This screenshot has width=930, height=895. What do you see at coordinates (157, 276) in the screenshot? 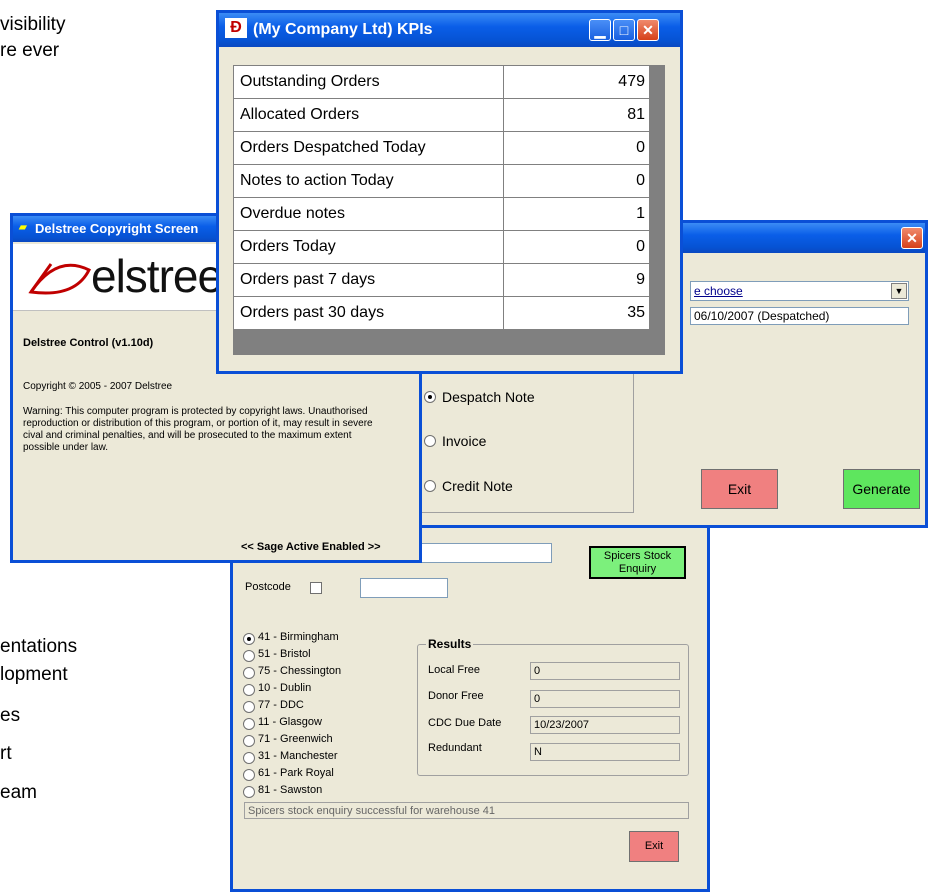
I see `logo-text: elstree` at bounding box center [157, 276].